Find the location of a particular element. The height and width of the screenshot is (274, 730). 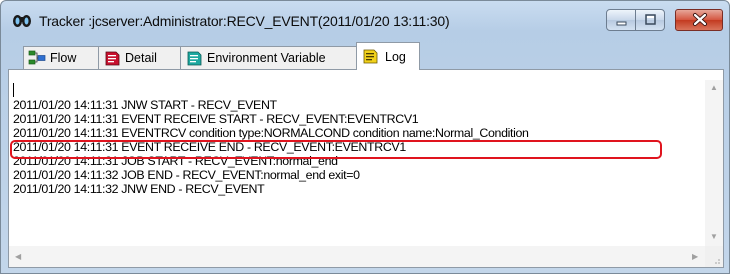

horizontal-scrollbar: ◀ ▶ is located at coordinates (357, 256).